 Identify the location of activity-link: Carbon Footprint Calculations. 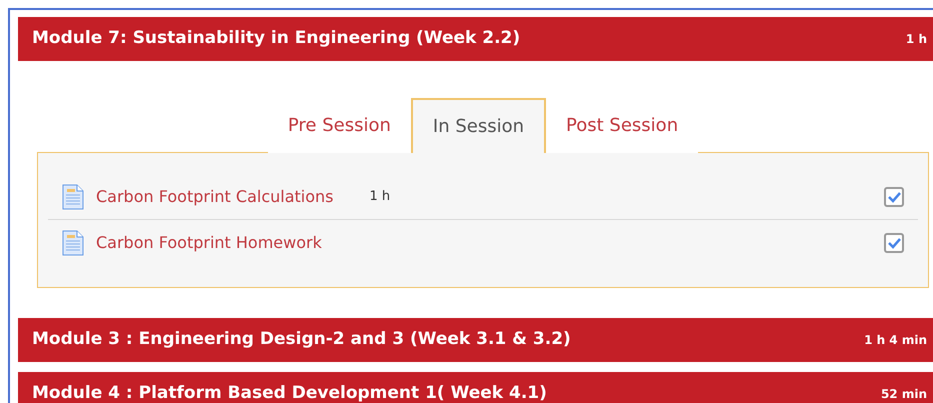
(215, 197).